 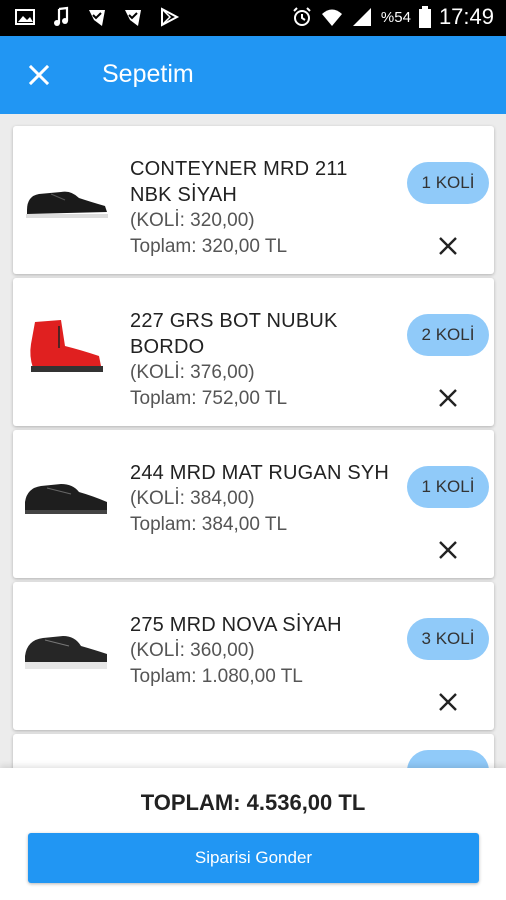 I want to click on item-name: 244 MRD MAT RUGAN SYH, so click(x=260, y=473).